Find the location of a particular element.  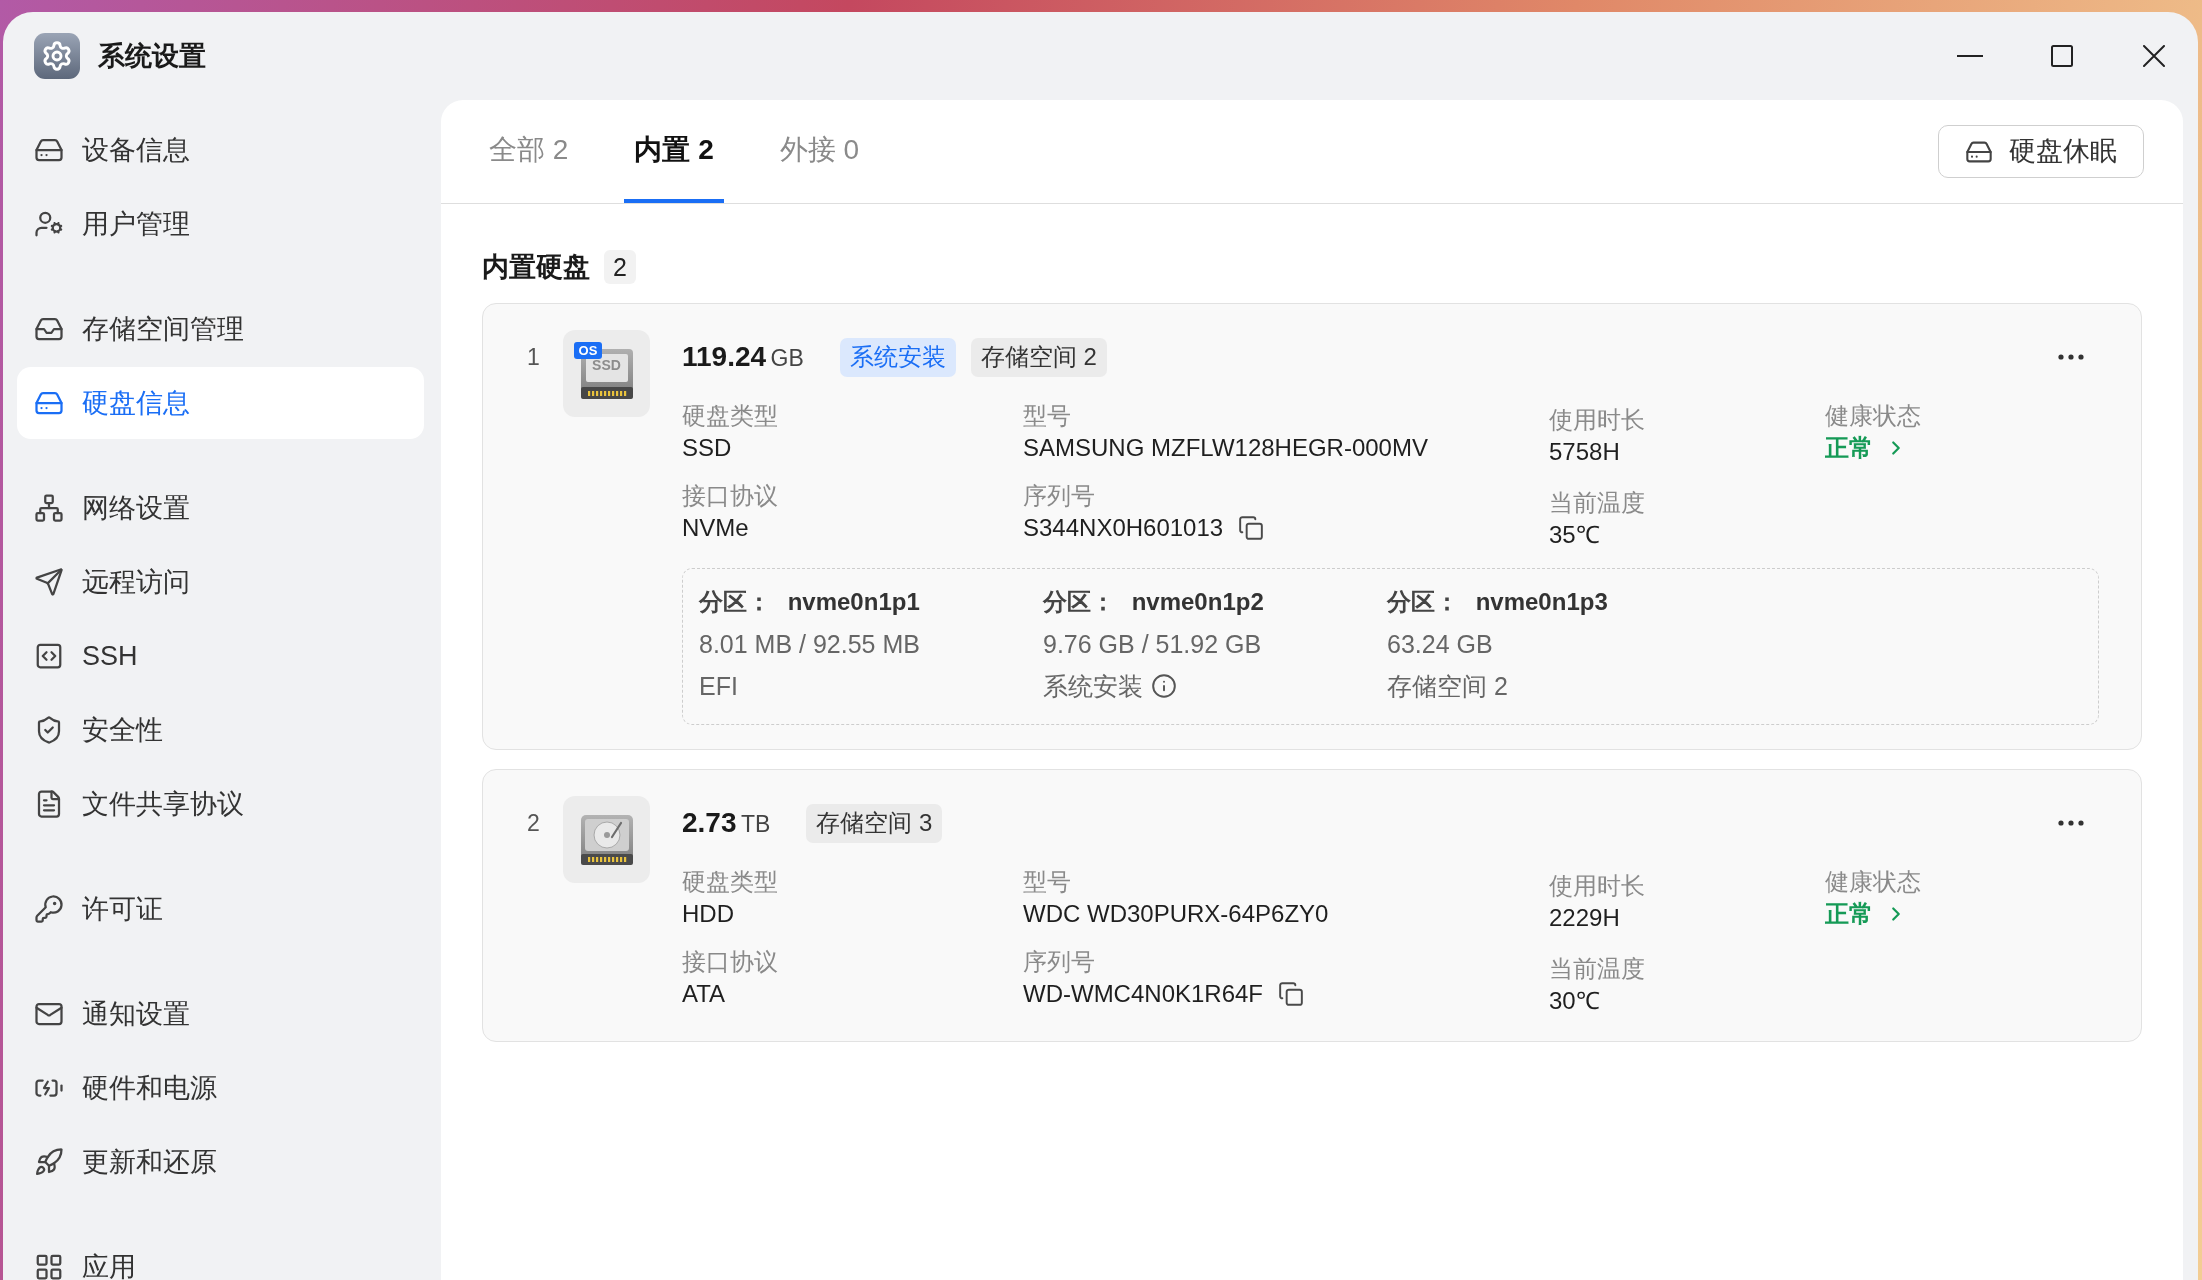

sidebar-item: 存储空间管理 is located at coordinates (220, 329).